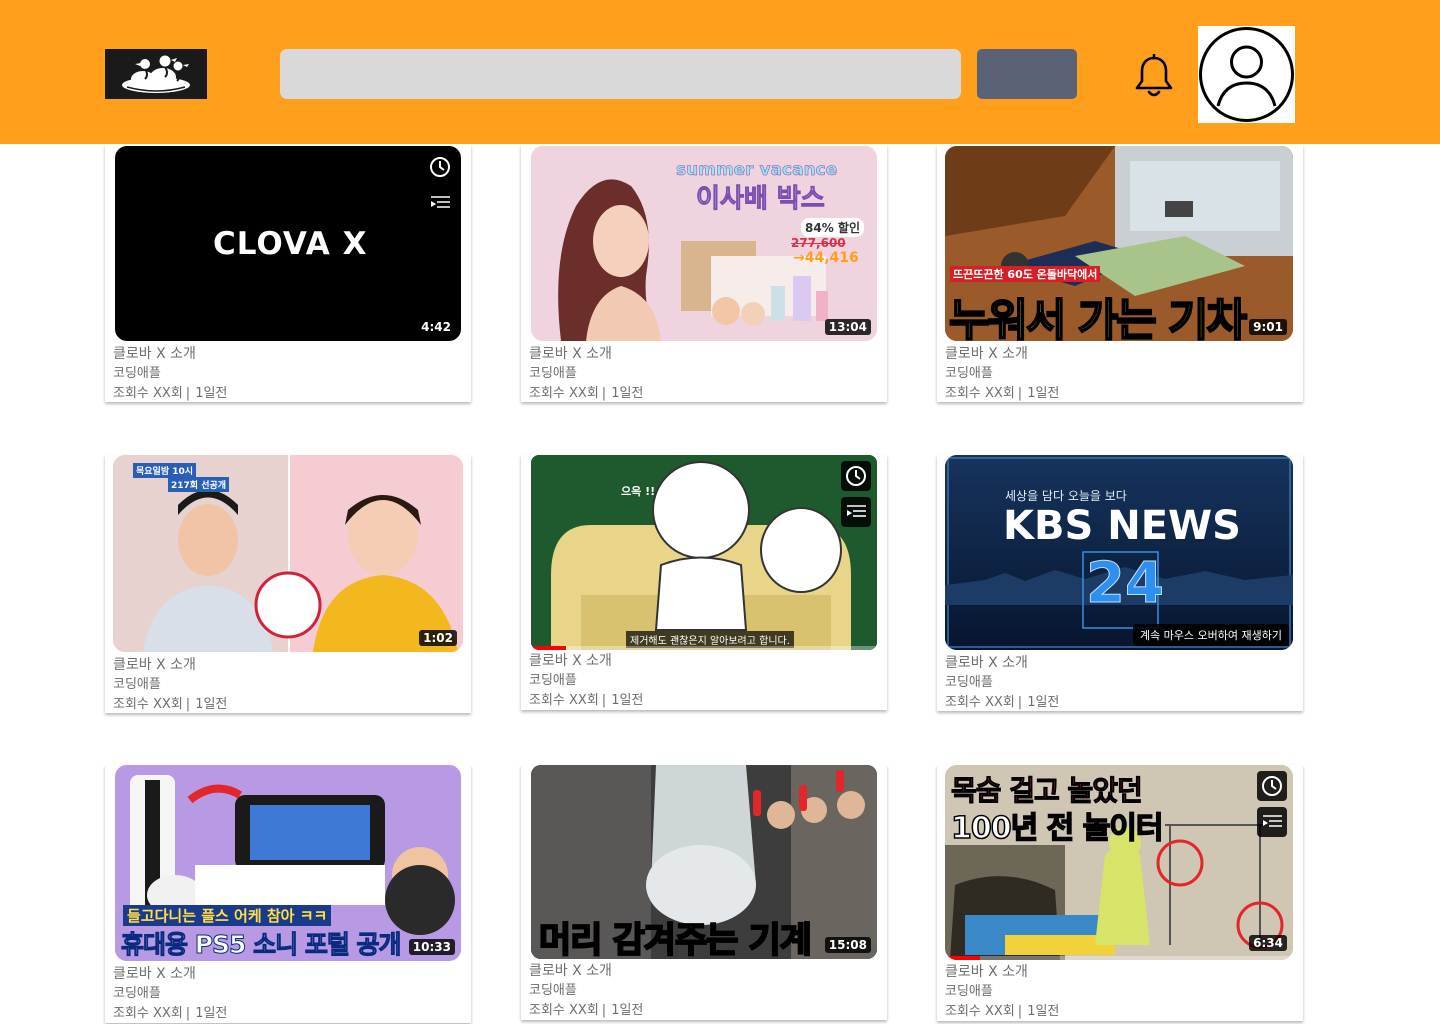  I want to click on search-input, so click(620, 74).